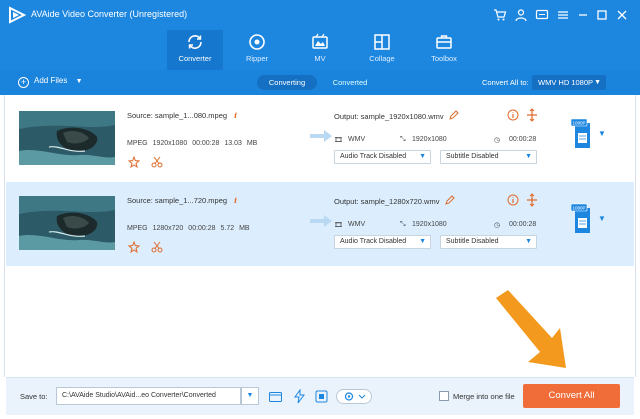 This screenshot has height=419, width=640. Describe the element at coordinates (583, 15) in the screenshot. I see `minimize-icon` at that location.